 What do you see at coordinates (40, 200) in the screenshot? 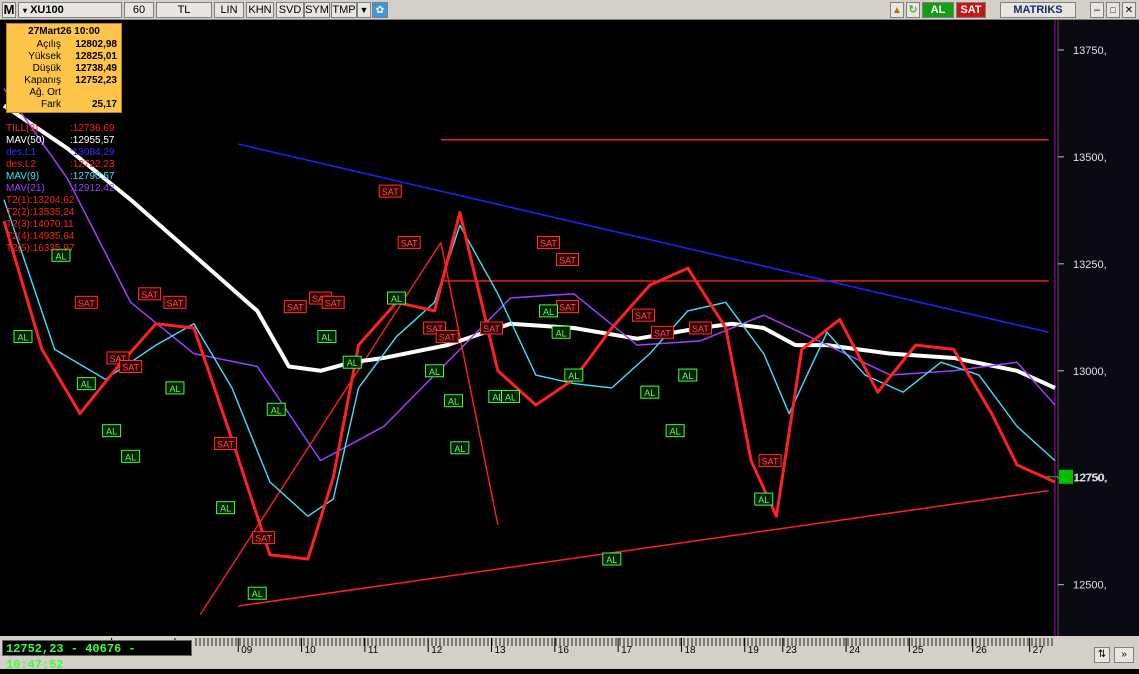
I see `indicator-legend-item: T2(1):13204,62` at bounding box center [40, 200].